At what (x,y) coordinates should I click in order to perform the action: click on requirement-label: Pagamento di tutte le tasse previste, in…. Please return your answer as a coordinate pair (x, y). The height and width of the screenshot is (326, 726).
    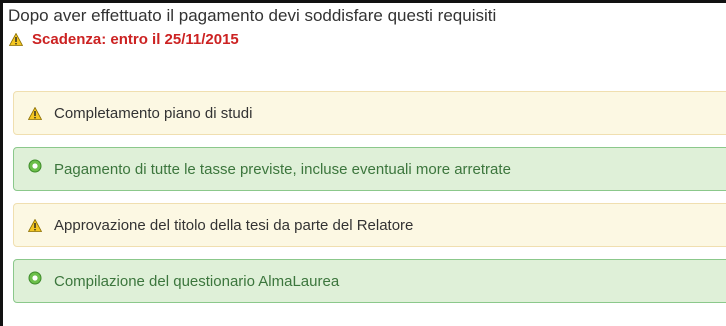
    Looking at the image, I should click on (282, 169).